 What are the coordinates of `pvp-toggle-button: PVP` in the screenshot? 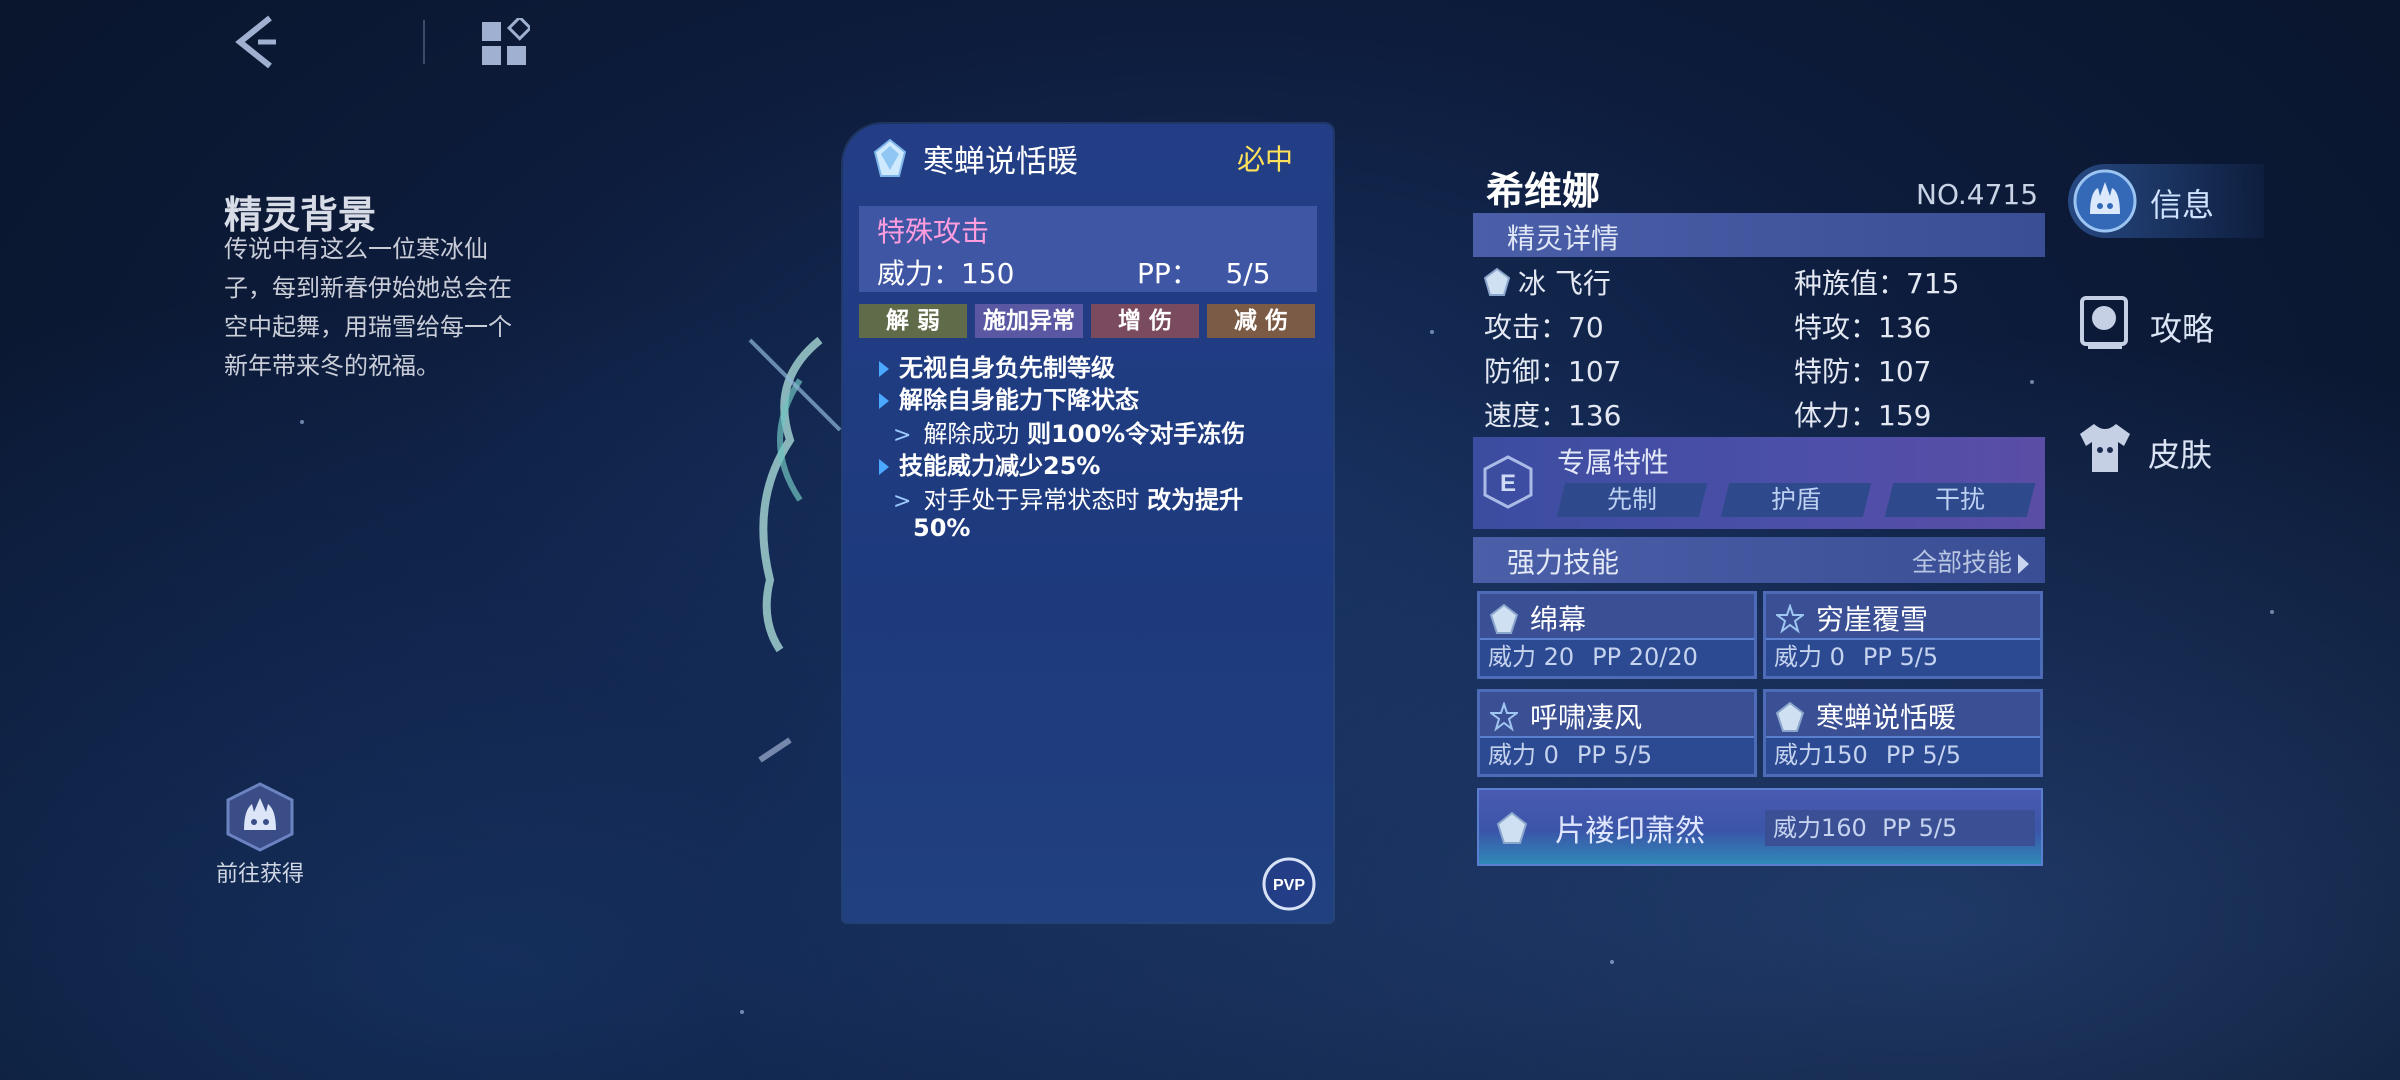 It's located at (1289, 884).